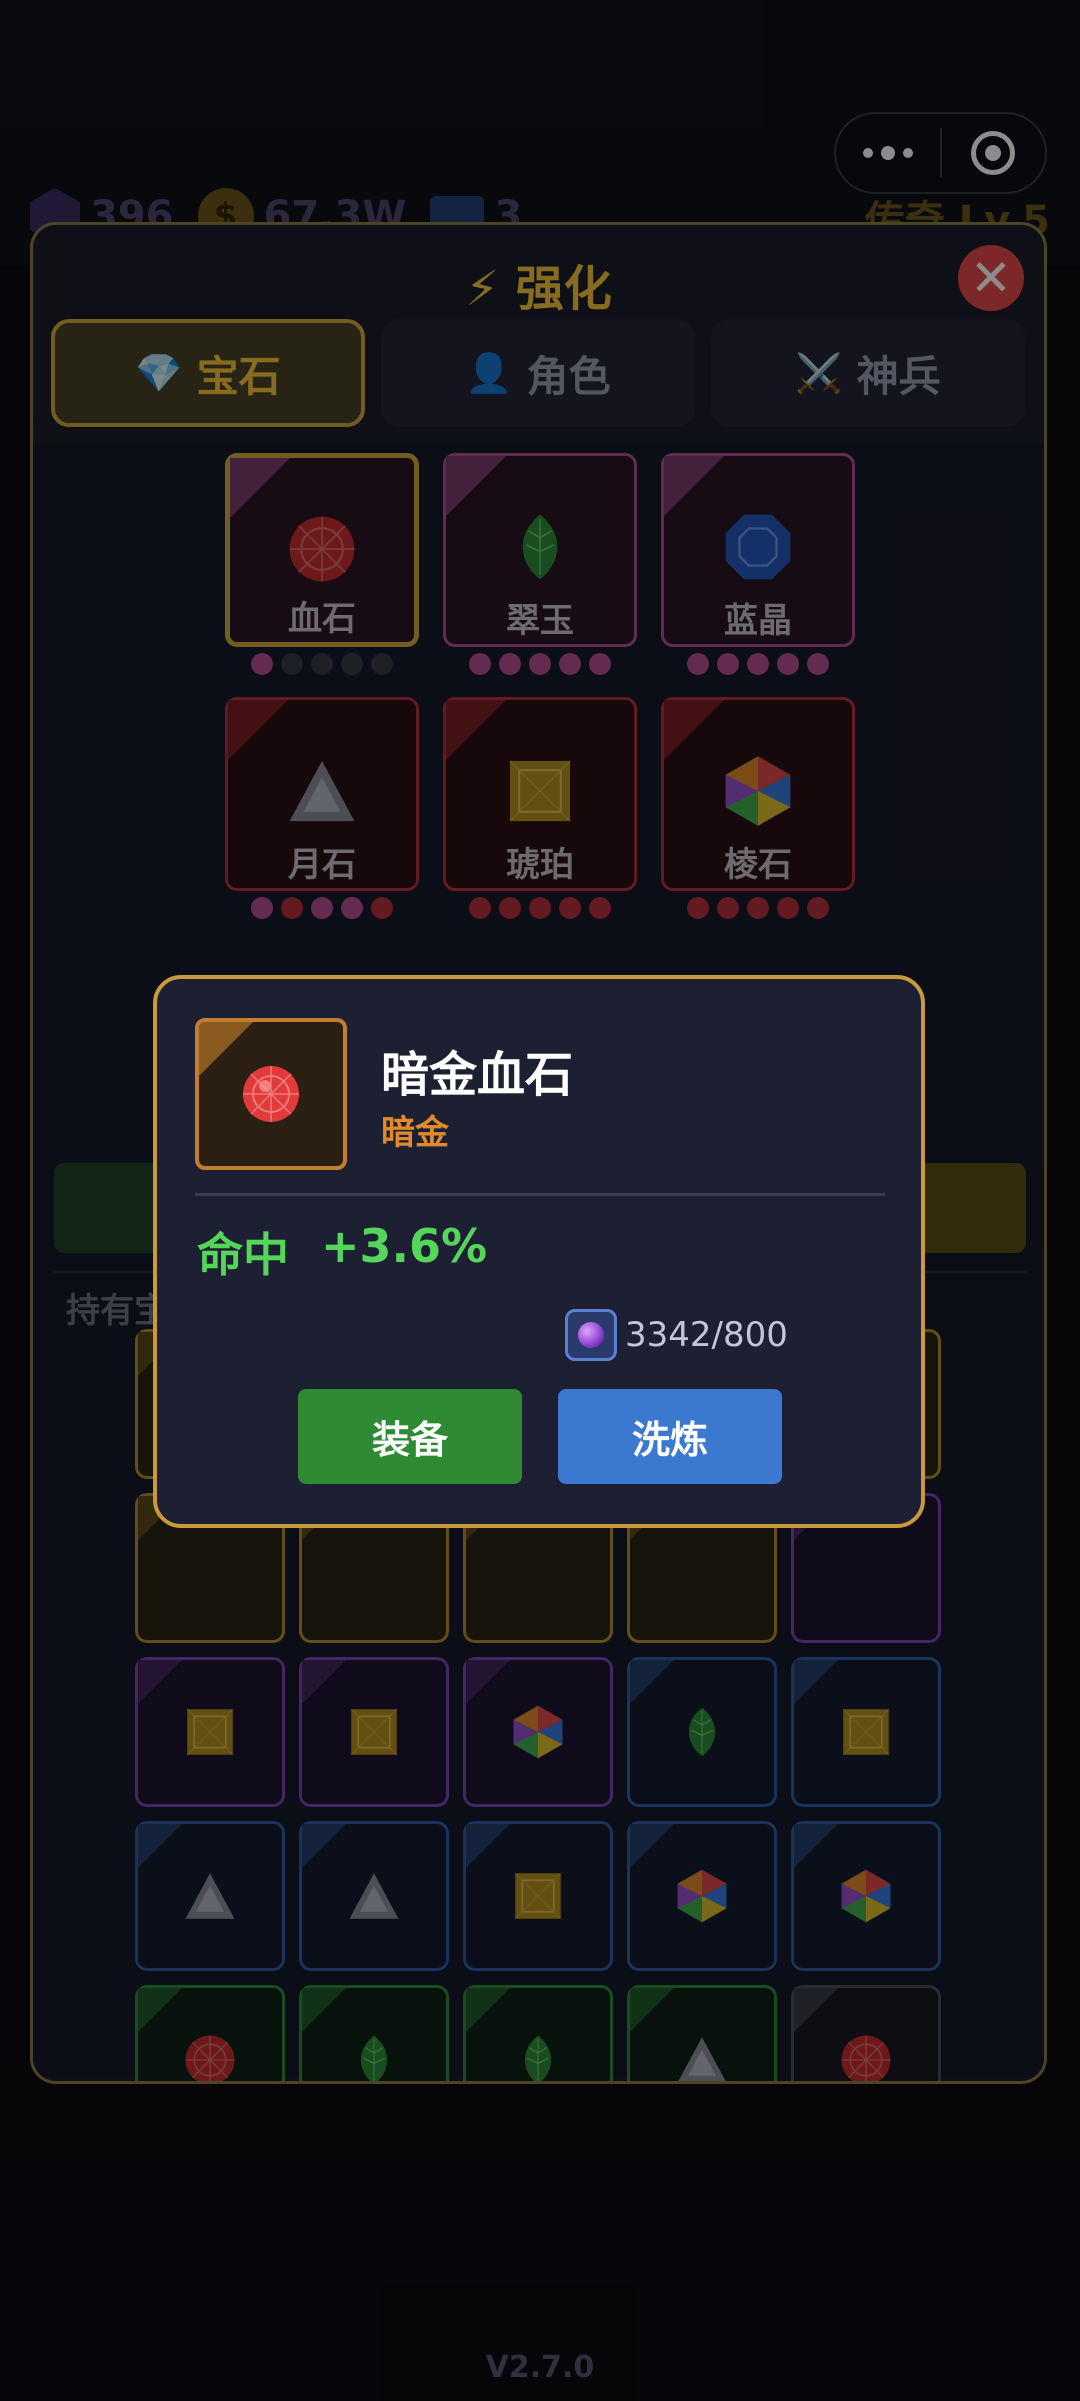  What do you see at coordinates (670, 1436) in the screenshot?
I see `refine-button: 洗炼` at bounding box center [670, 1436].